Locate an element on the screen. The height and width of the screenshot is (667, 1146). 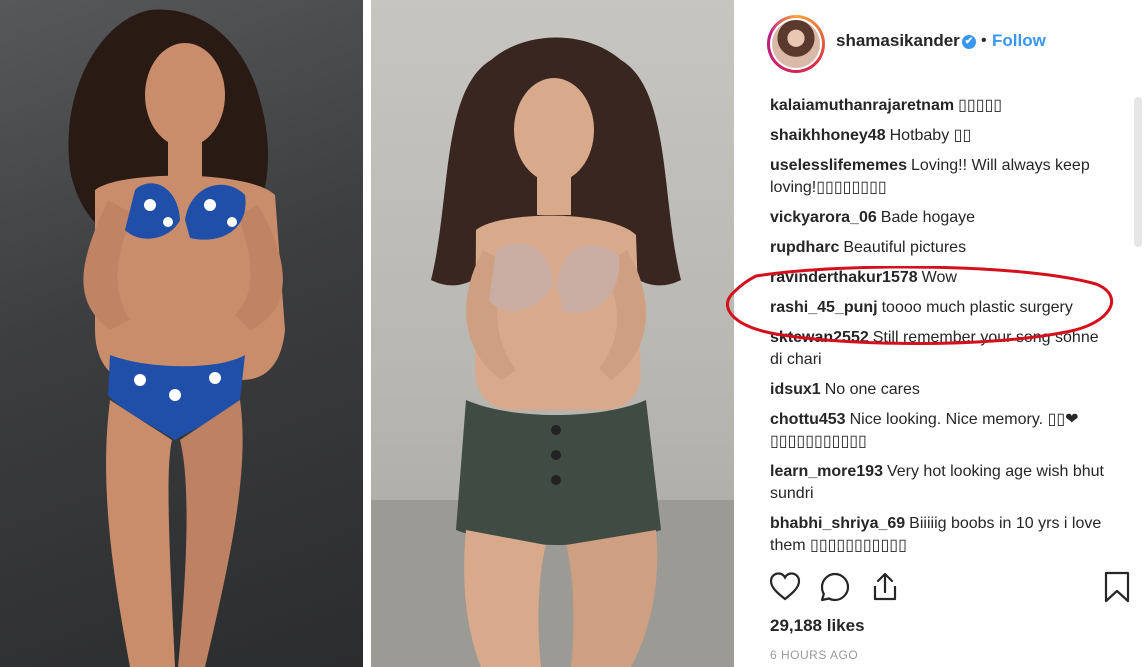
comment-item: ravinderthakur1578 Wow is located at coordinates (941, 278).